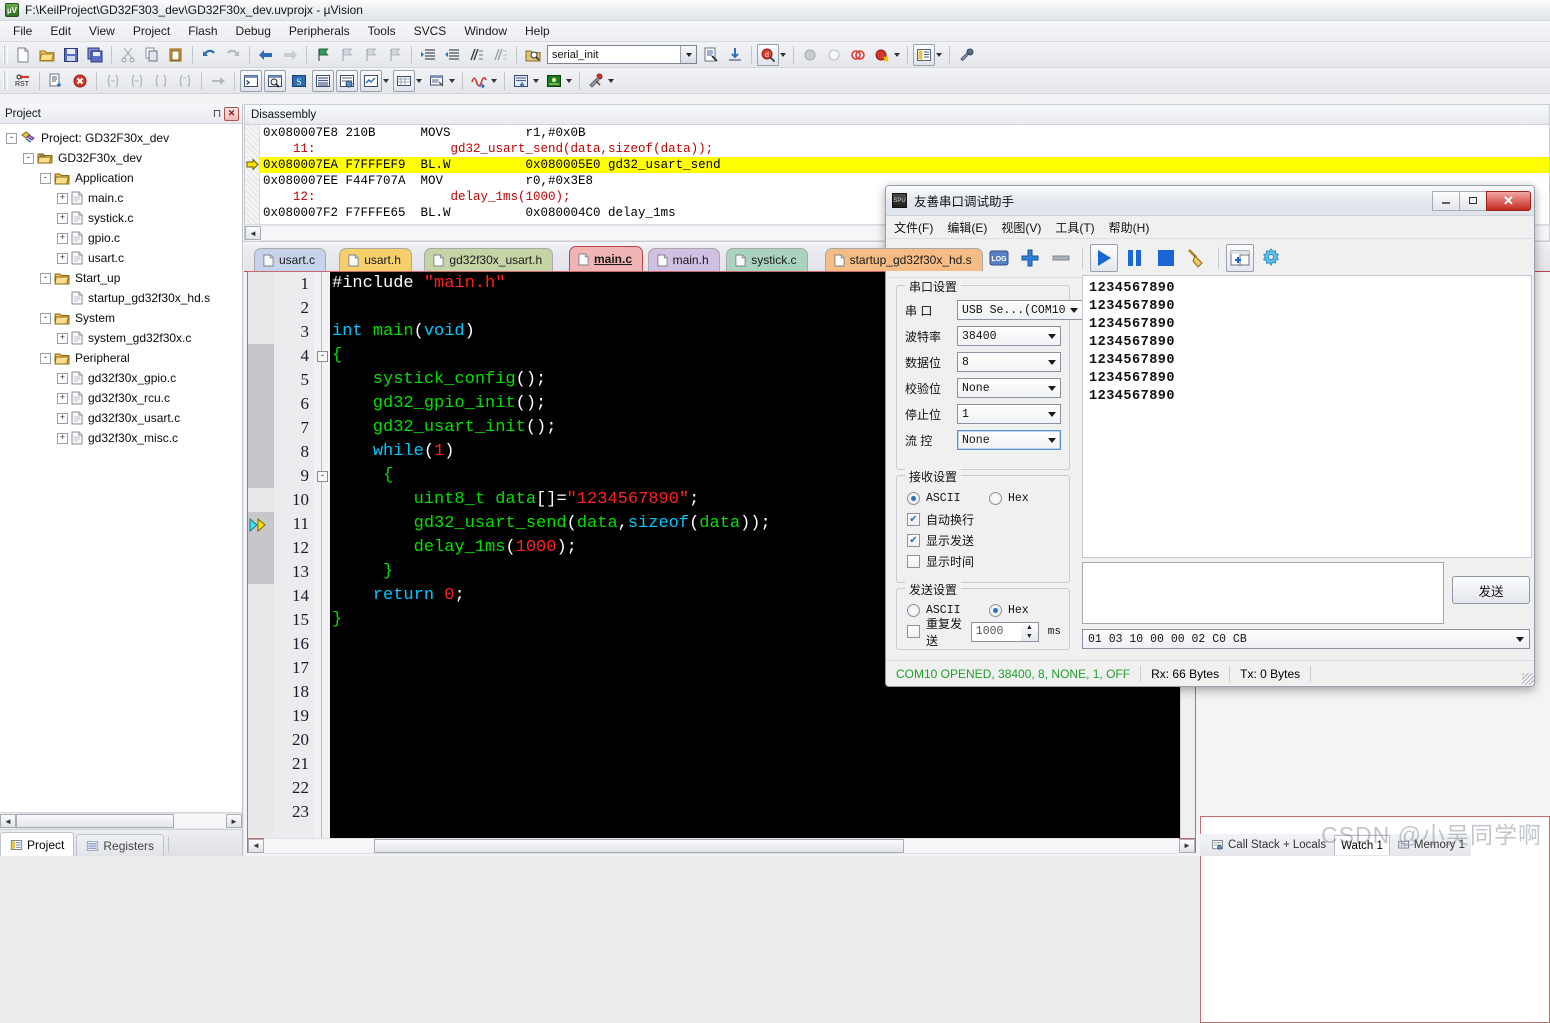 Image resolution: width=1550 pixels, height=1023 pixels. What do you see at coordinates (537, 31) in the screenshot?
I see `menu-help: Help` at bounding box center [537, 31].